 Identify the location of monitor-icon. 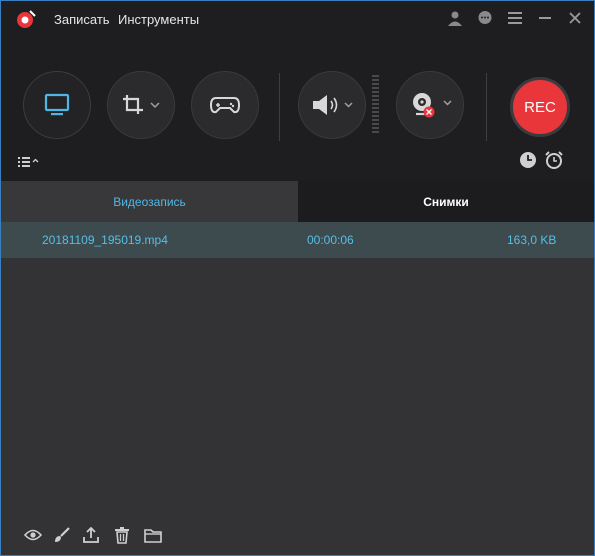
(57, 104).